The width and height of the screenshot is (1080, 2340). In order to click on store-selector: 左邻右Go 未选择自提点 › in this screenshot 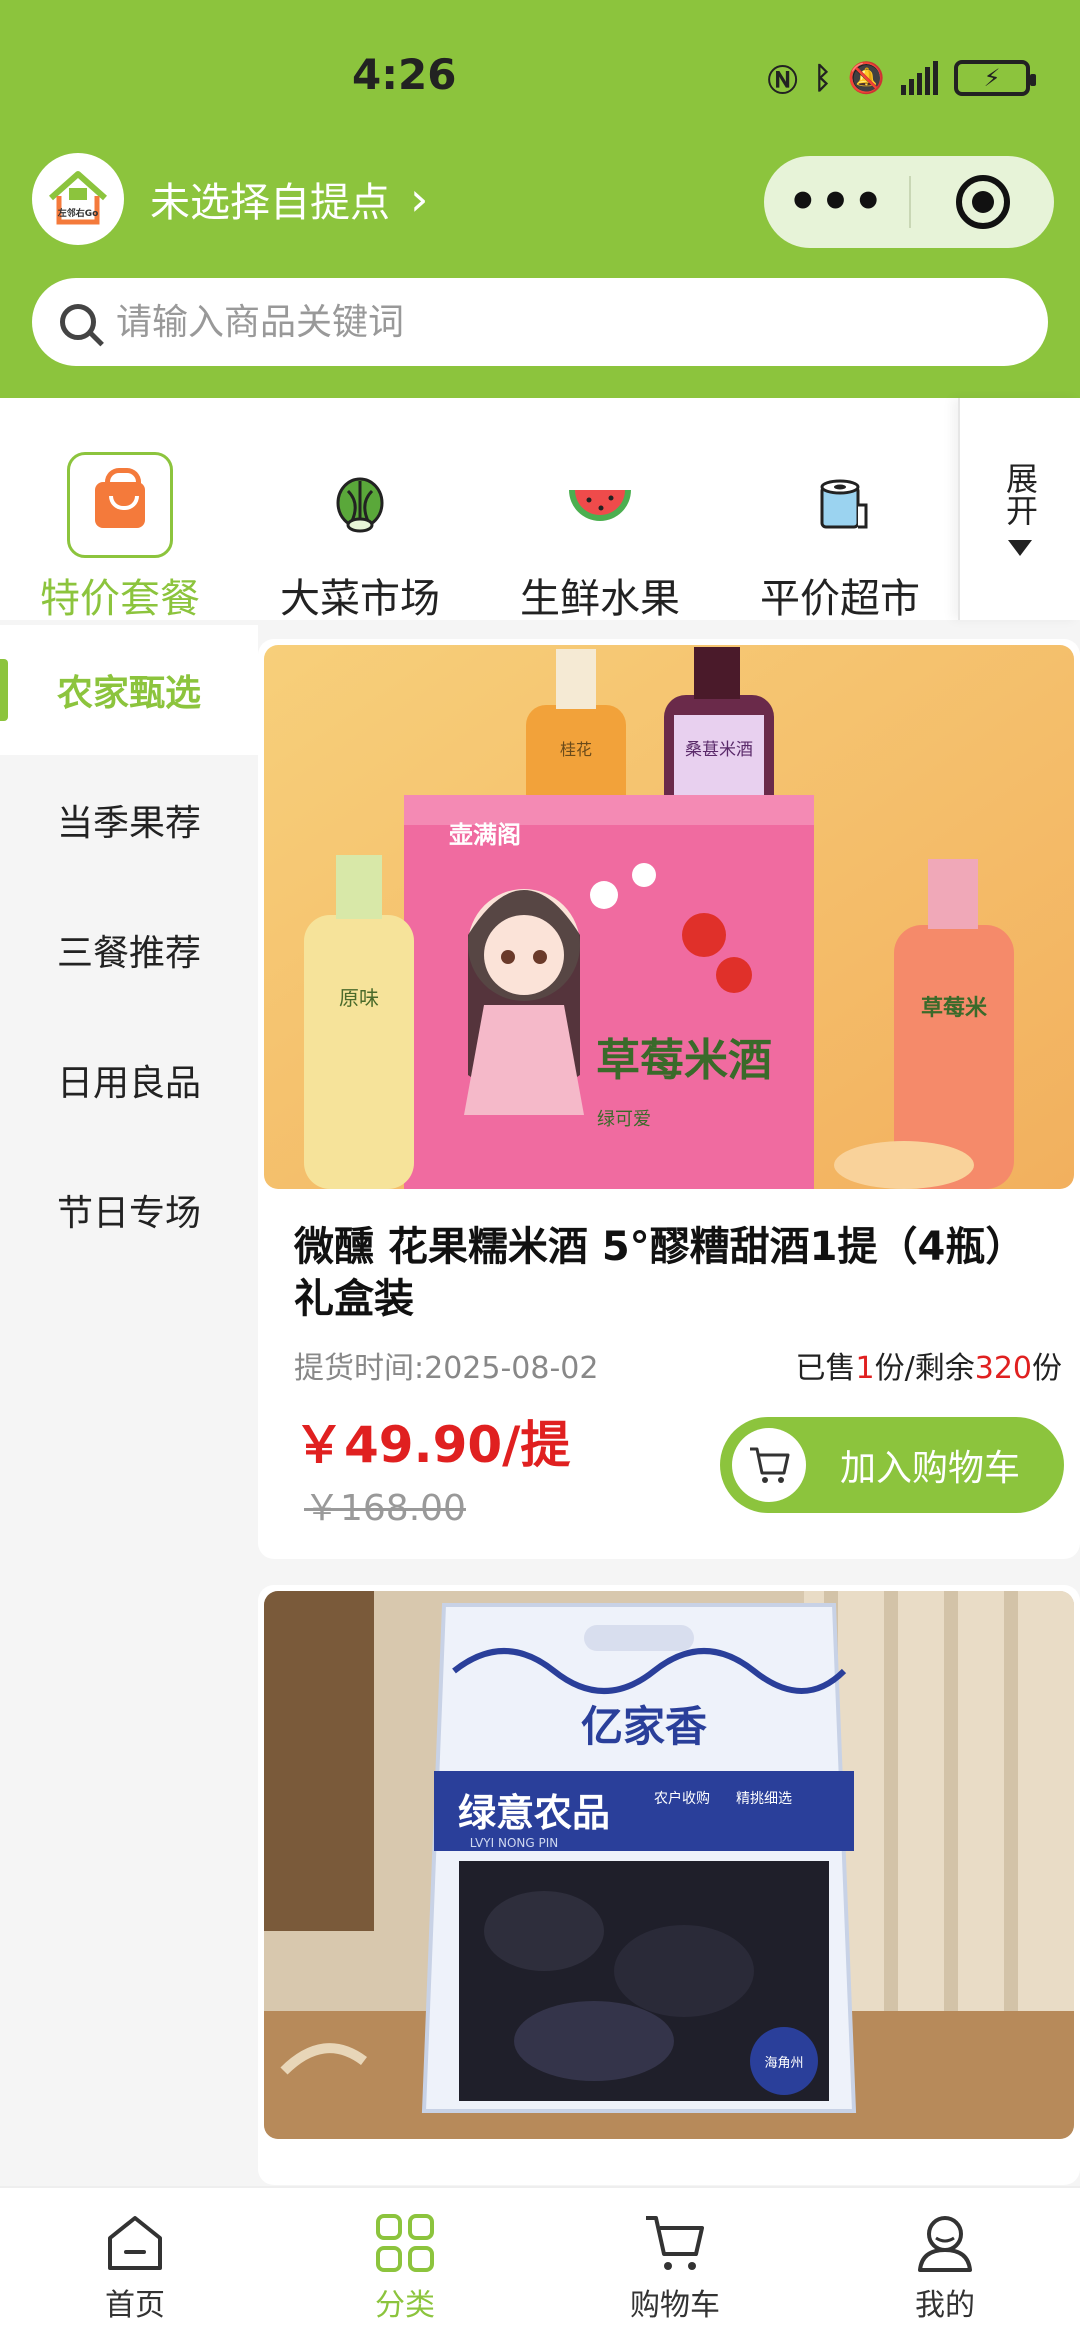, I will do `click(230, 199)`.